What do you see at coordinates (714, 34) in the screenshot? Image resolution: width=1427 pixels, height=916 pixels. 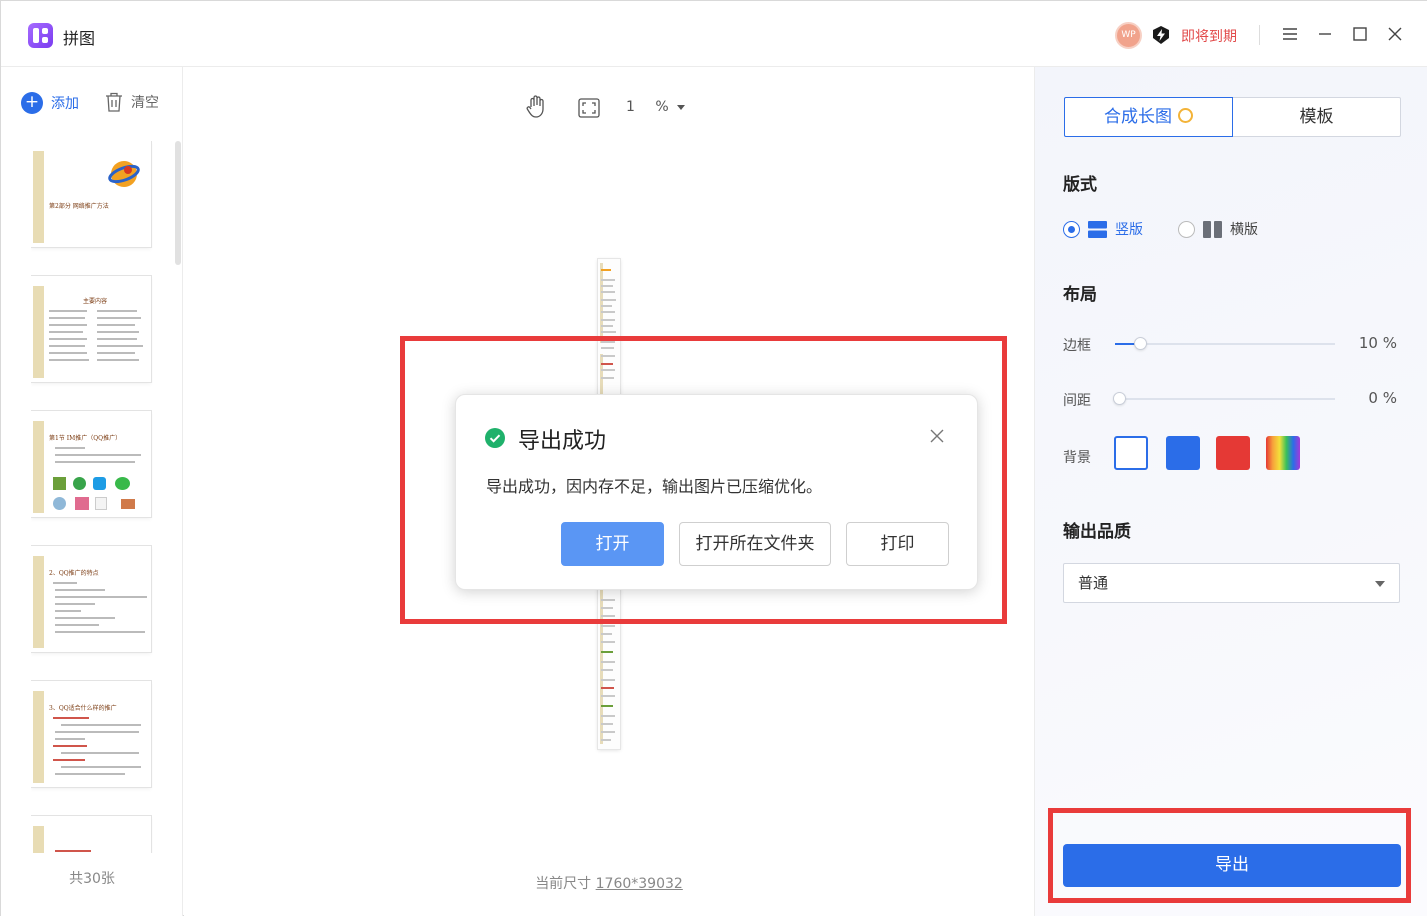 I see `title-bar: 拼图 WP 即将到期` at bounding box center [714, 34].